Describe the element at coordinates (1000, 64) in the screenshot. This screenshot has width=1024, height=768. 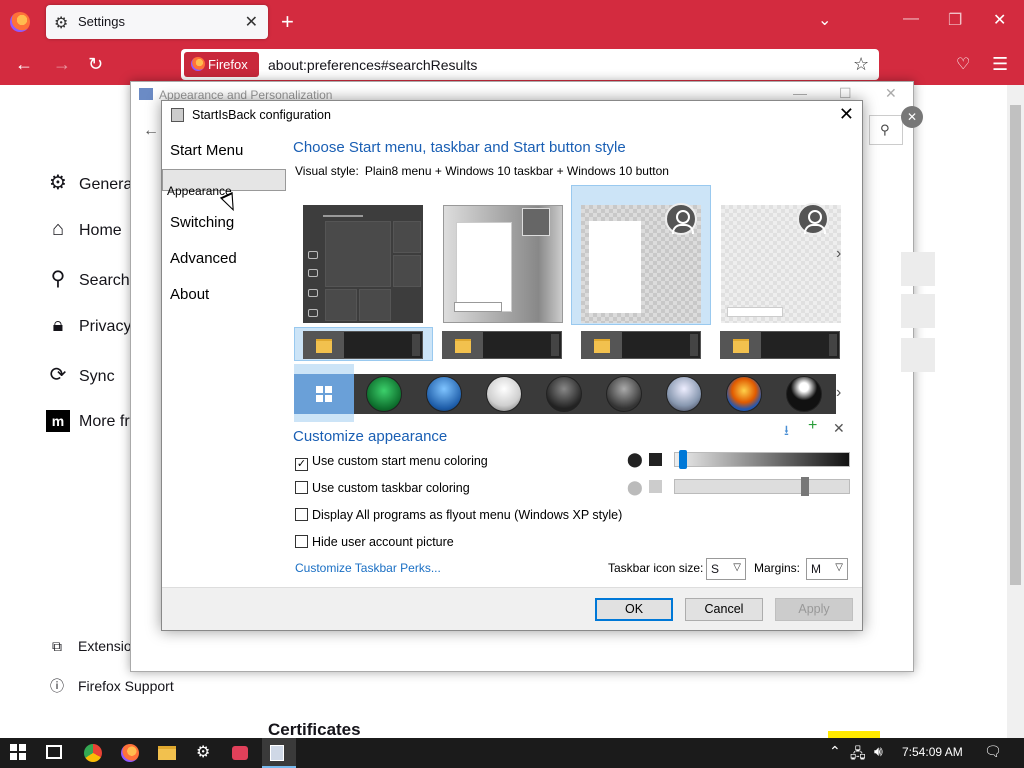
I see `menu-icon: ☰` at that location.